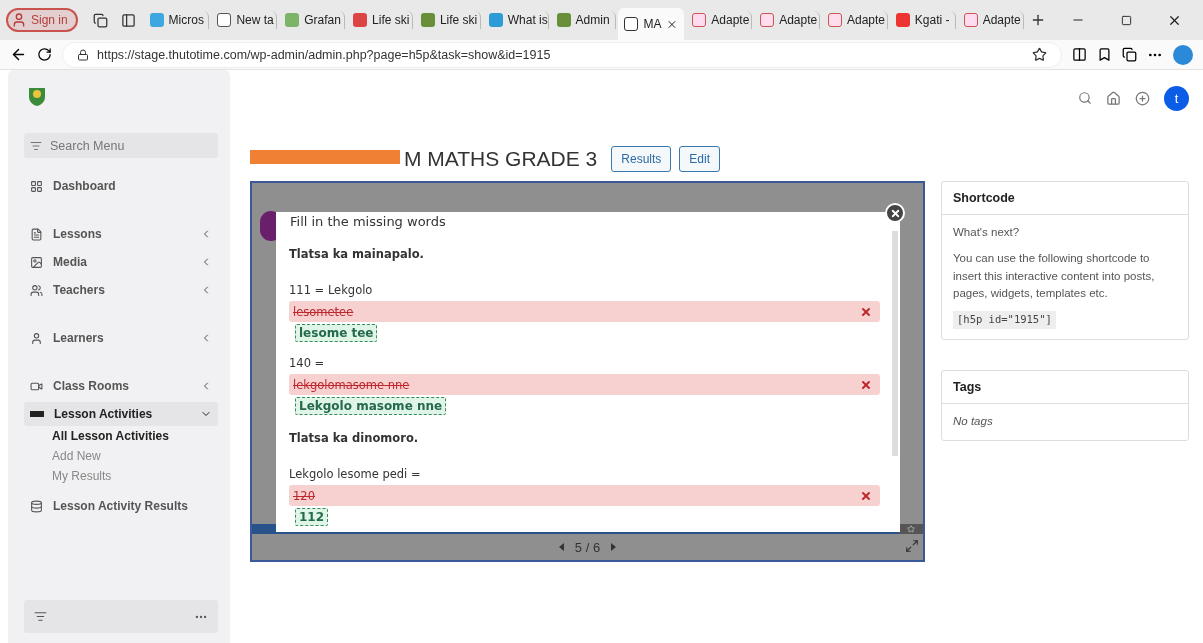 The image size is (1203, 643). I want to click on user-avatar: t, so click(1176, 98).